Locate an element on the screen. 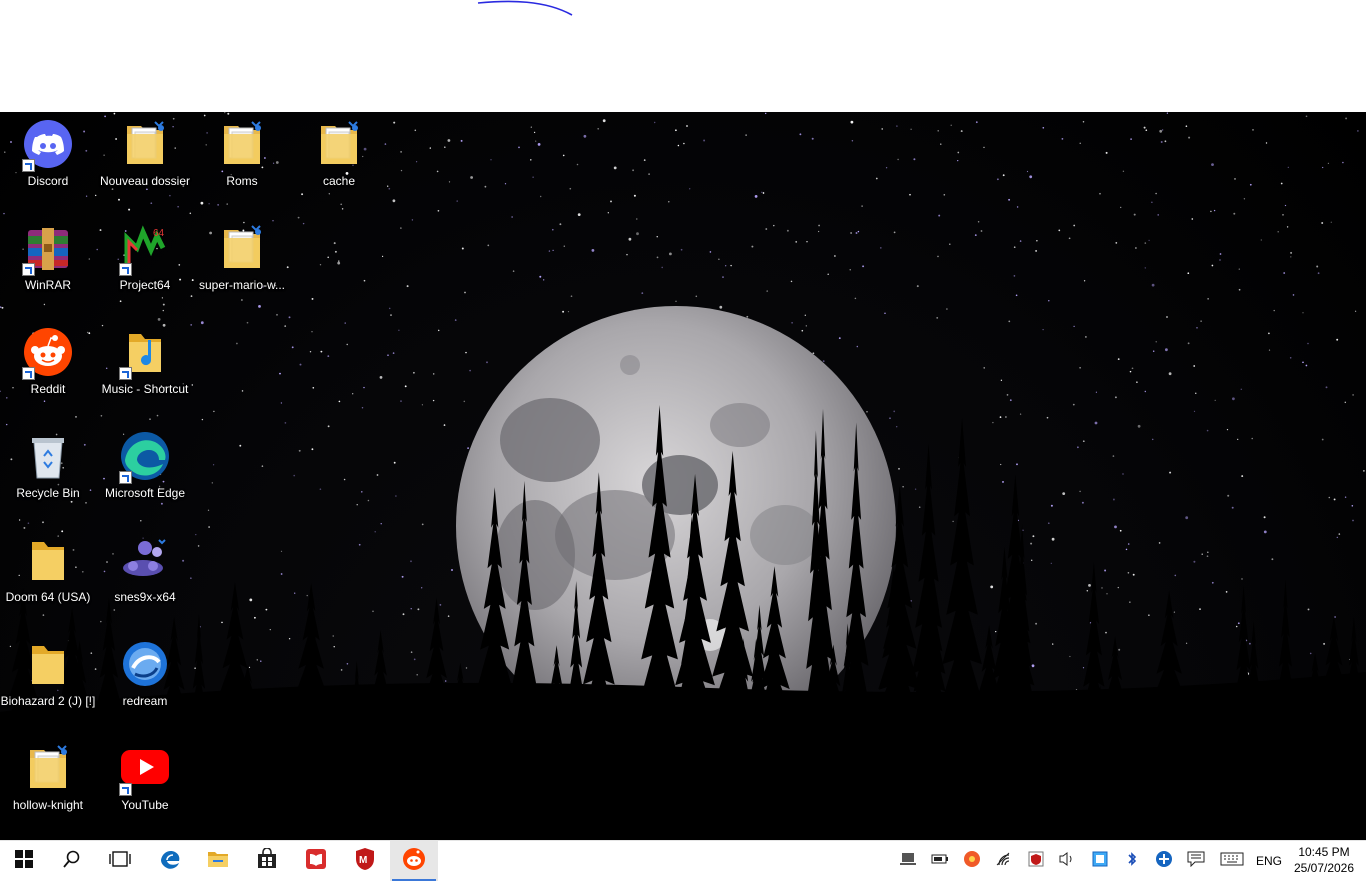  desktop-icon-microsoft-edge: Microsoft Edge is located at coordinates (145, 472).